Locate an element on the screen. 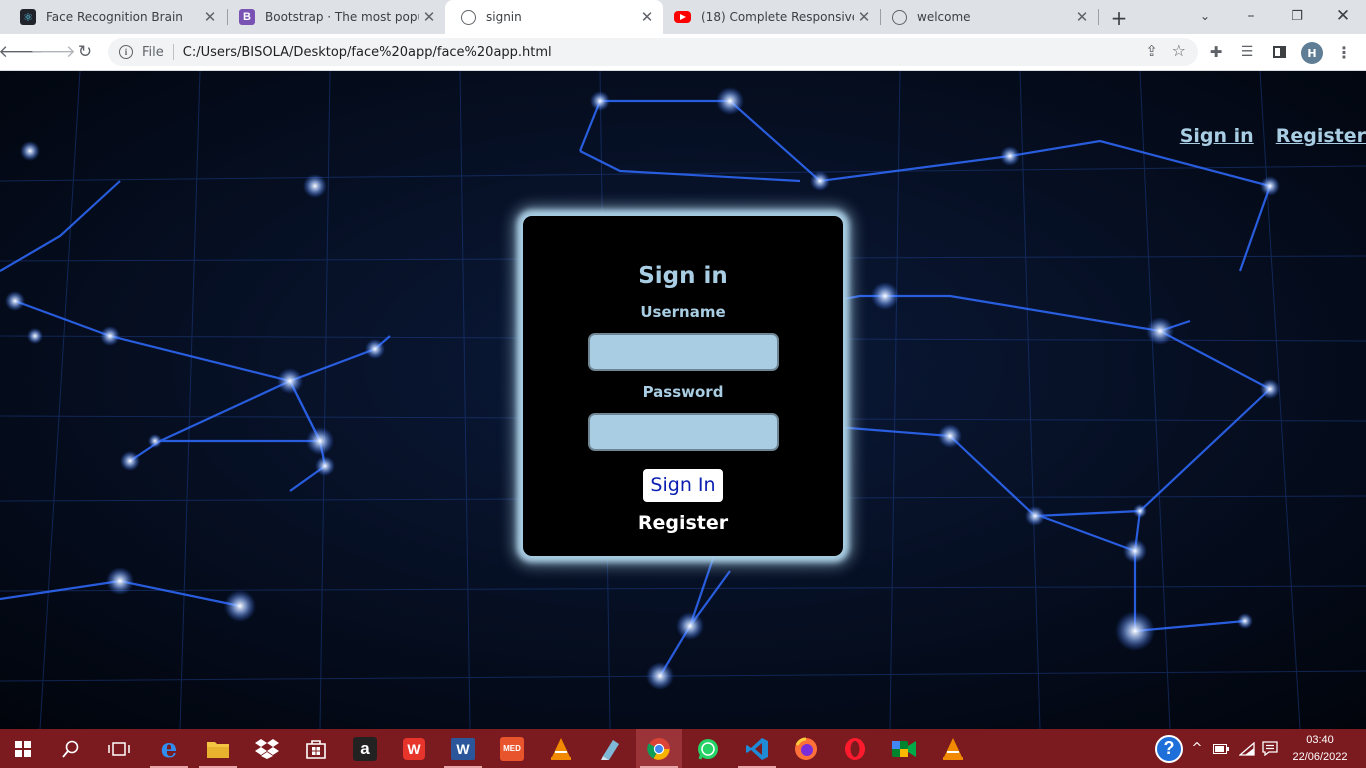 This screenshot has height=768, width=1366. share-icon: ⇪ is located at coordinates (1151, 51).